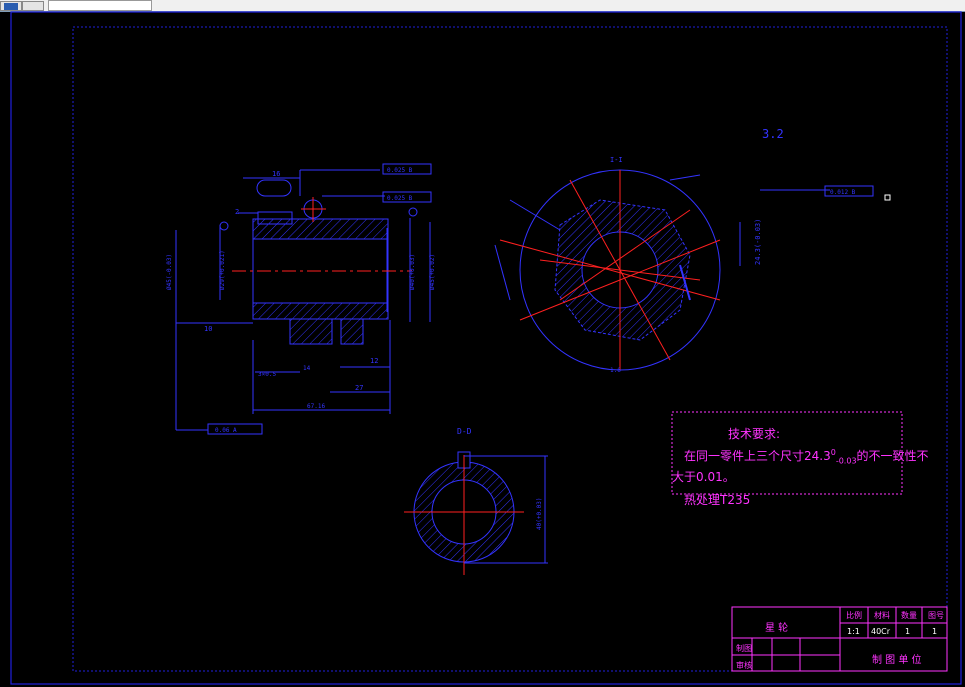 The height and width of the screenshot is (687, 965). Describe the element at coordinates (100, 5) in the screenshot. I see `command-box` at that location.